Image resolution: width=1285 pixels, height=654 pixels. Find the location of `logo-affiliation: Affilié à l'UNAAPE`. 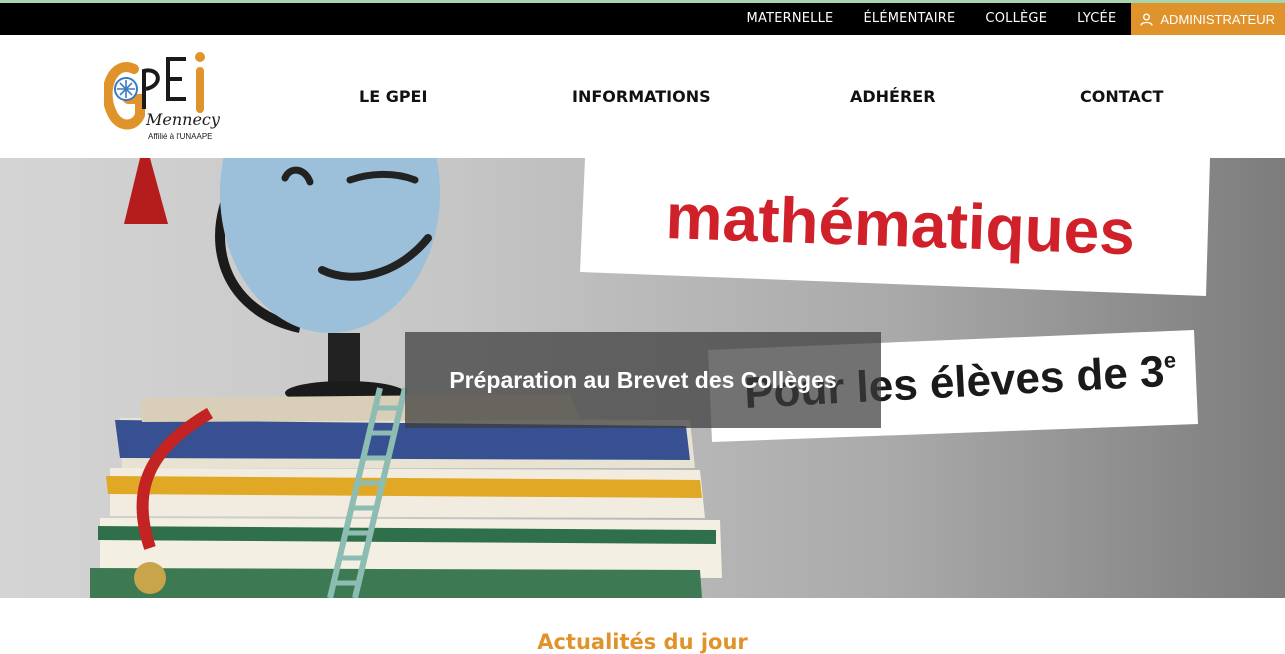

logo-affiliation: Affilié à l'UNAAPE is located at coordinates (180, 136).